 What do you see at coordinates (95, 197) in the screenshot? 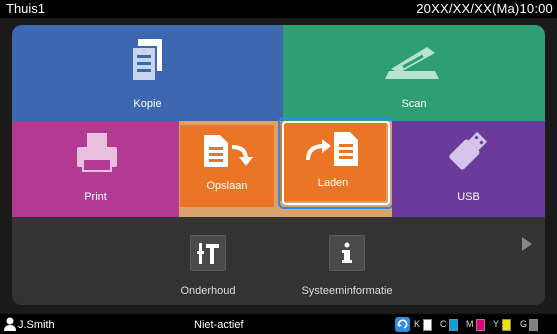
I see `print-label: Print` at bounding box center [95, 197].